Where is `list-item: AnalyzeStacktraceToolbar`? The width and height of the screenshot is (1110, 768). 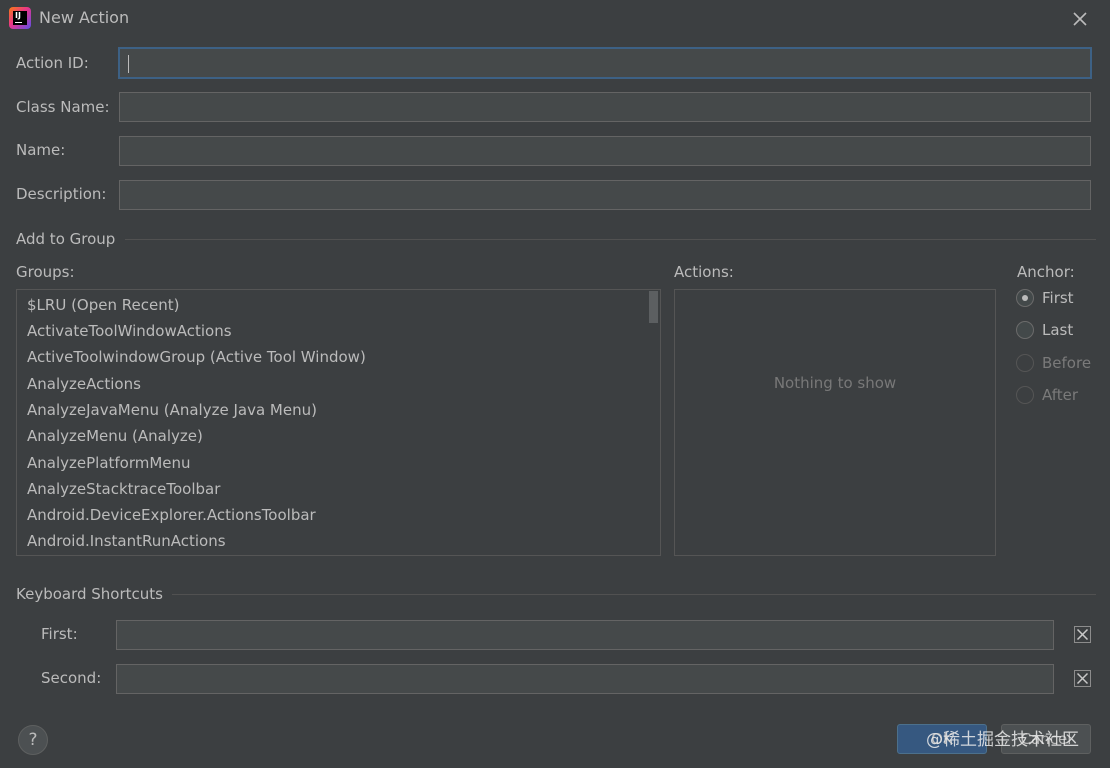 list-item: AnalyzeStacktraceToolbar is located at coordinates (123, 489).